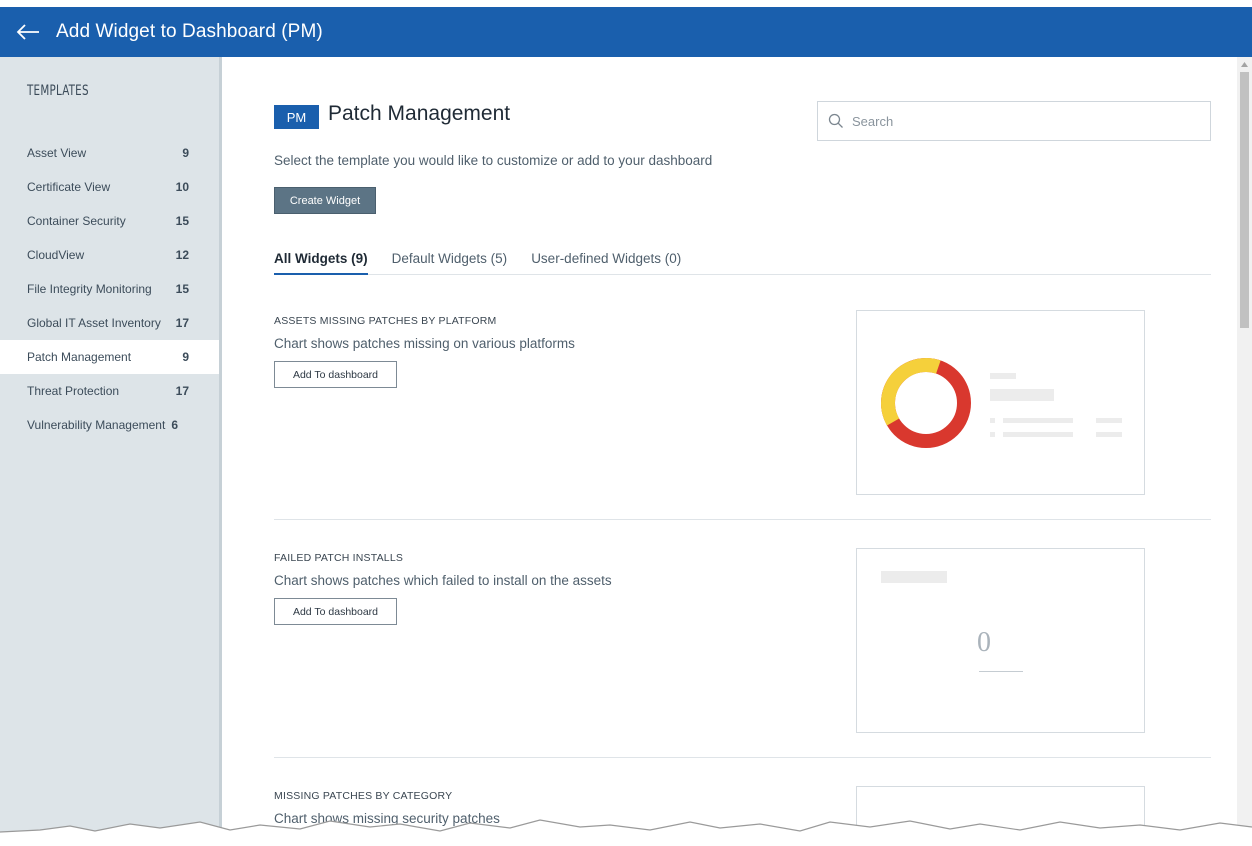 The height and width of the screenshot is (846, 1252). I want to click on sidebar-item-label: Global IT Asset Inventory, so click(94, 323).